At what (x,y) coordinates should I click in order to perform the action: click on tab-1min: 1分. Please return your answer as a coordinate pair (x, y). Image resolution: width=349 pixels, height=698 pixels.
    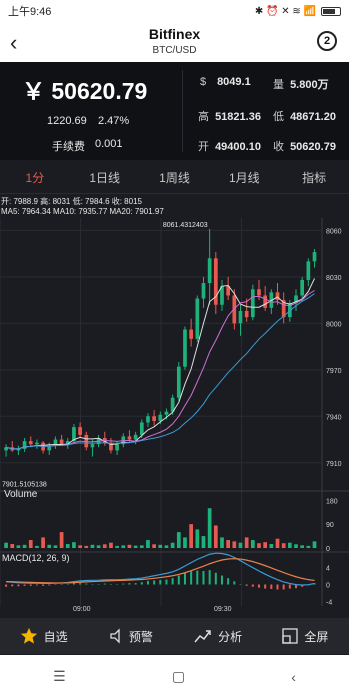
    Looking at the image, I should click on (35, 177).